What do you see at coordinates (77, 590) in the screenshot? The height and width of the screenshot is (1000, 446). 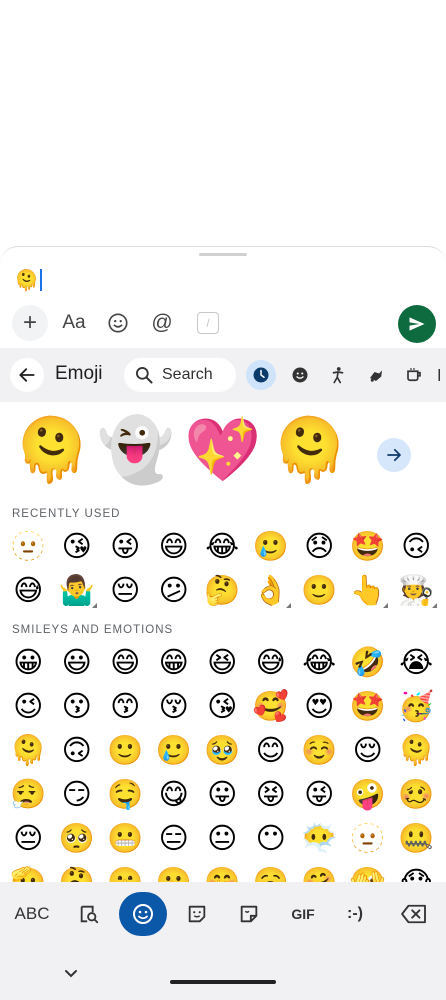 I see `emoji-cell: 🤷‍♂️` at bounding box center [77, 590].